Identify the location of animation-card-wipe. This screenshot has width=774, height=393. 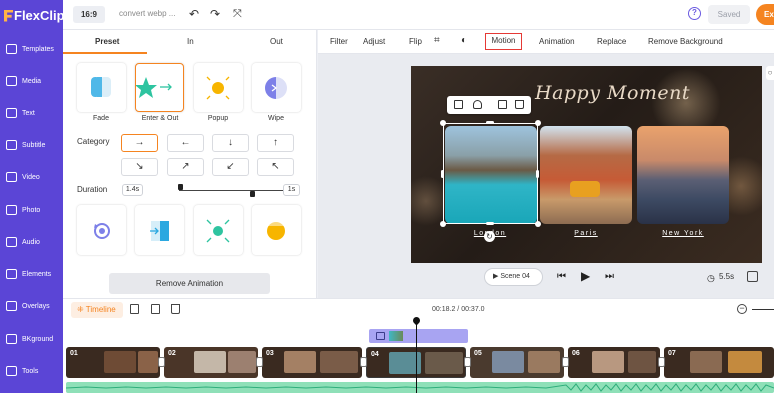
(276, 87).